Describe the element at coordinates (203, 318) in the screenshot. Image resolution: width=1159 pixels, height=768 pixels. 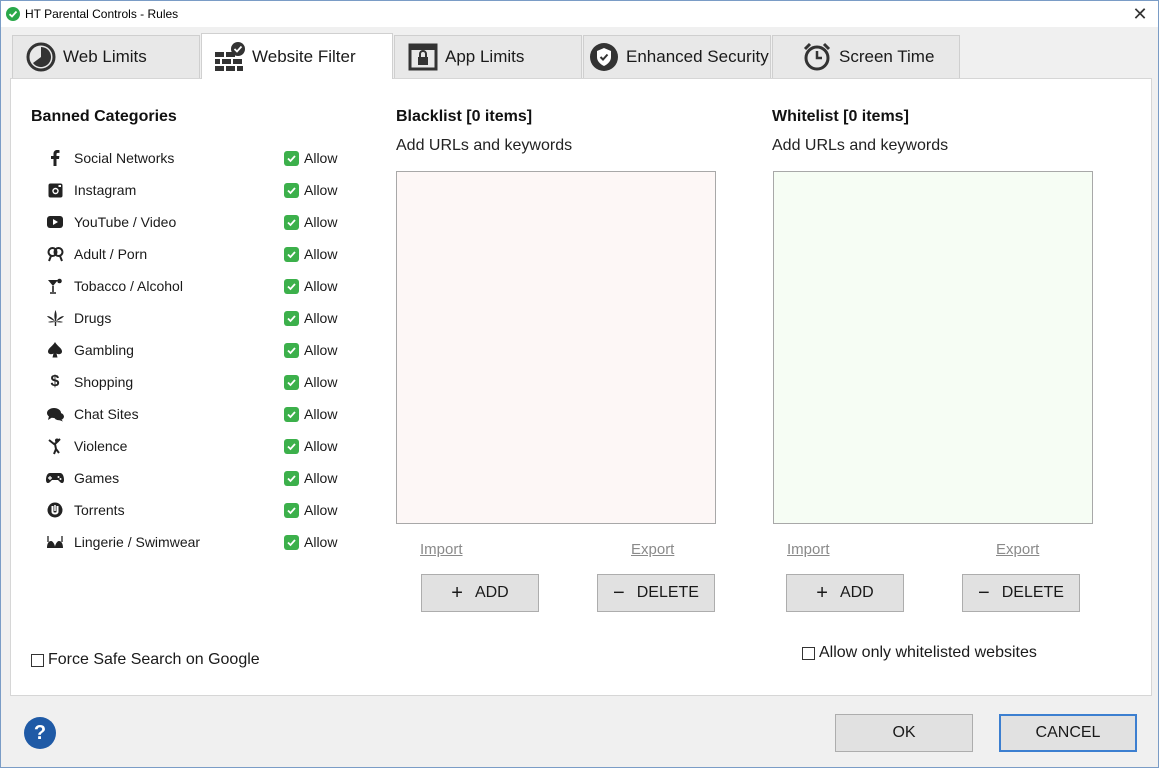
I see `category-row-drugs: Drugs Allow` at that location.